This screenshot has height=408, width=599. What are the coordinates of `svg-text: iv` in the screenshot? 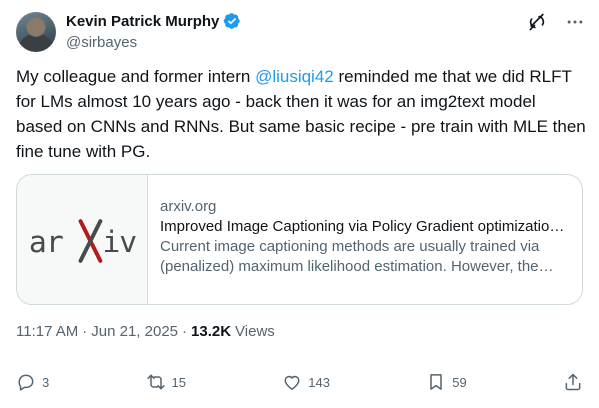 It's located at (119, 242).